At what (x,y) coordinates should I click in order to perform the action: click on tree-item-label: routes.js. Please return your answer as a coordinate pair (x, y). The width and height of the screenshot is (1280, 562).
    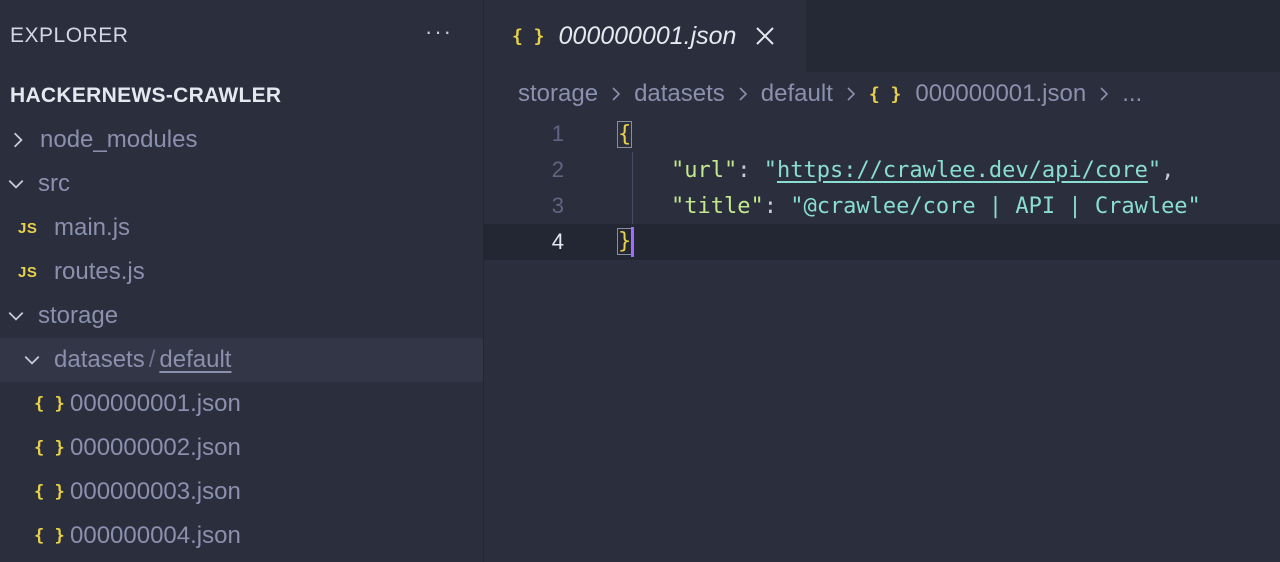
    Looking at the image, I should click on (99, 271).